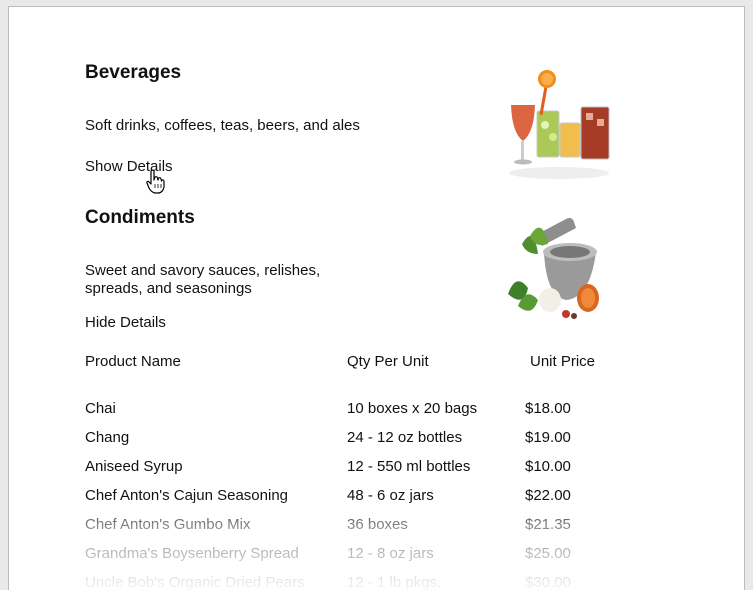 Image resolution: width=753 pixels, height=590 pixels. What do you see at coordinates (192, 553) in the screenshot?
I see `product-name: Grandma's Boysenberry Spread` at bounding box center [192, 553].